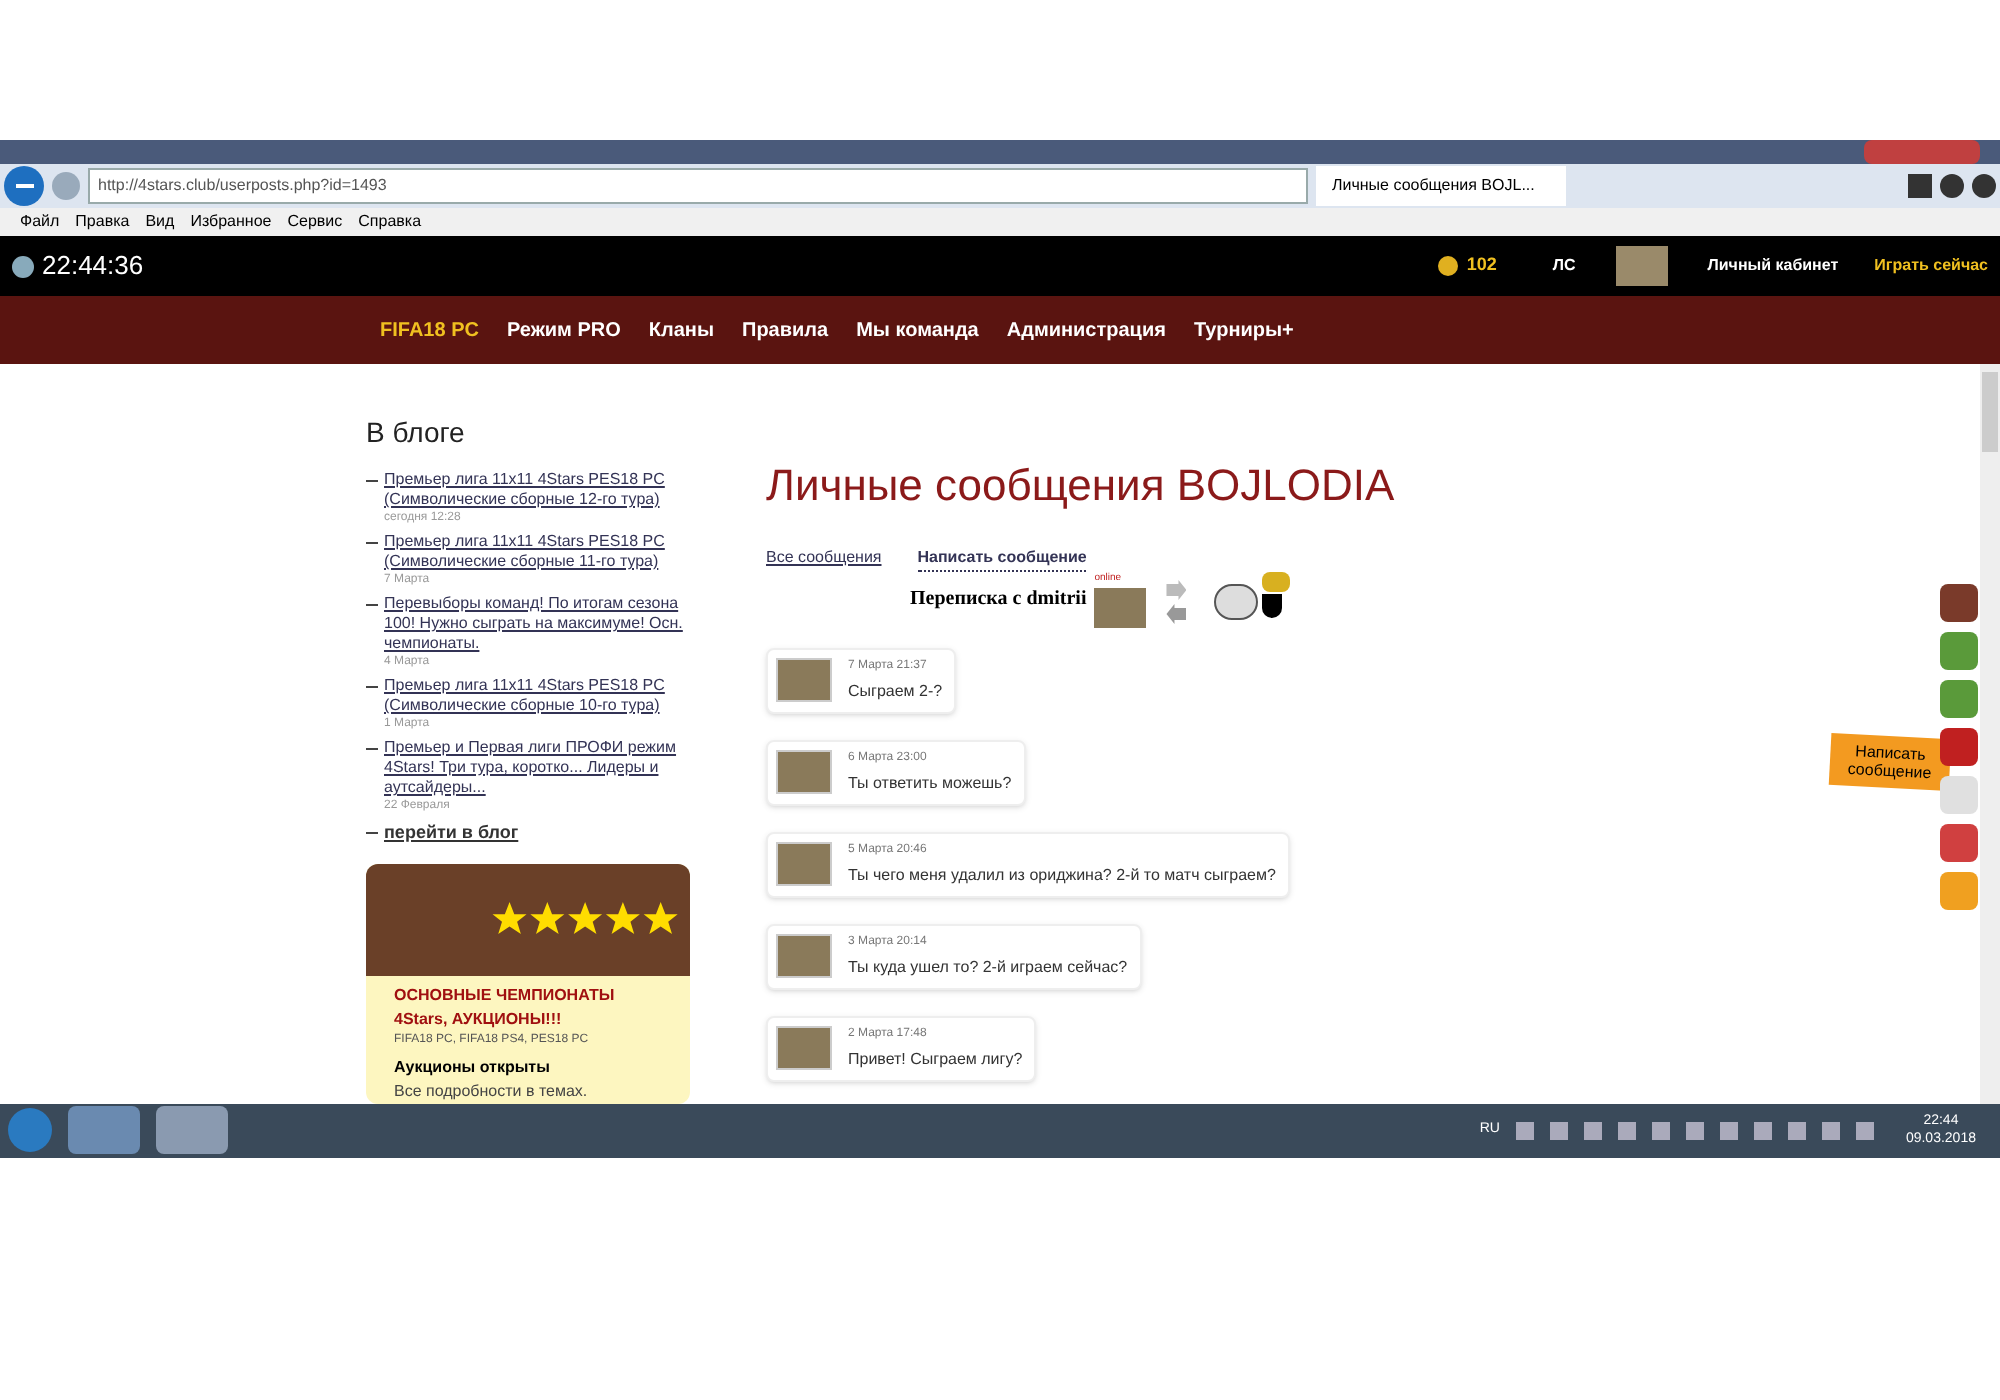 This screenshot has height=1400, width=2000. I want to click on menu-item: Сервис, so click(315, 222).